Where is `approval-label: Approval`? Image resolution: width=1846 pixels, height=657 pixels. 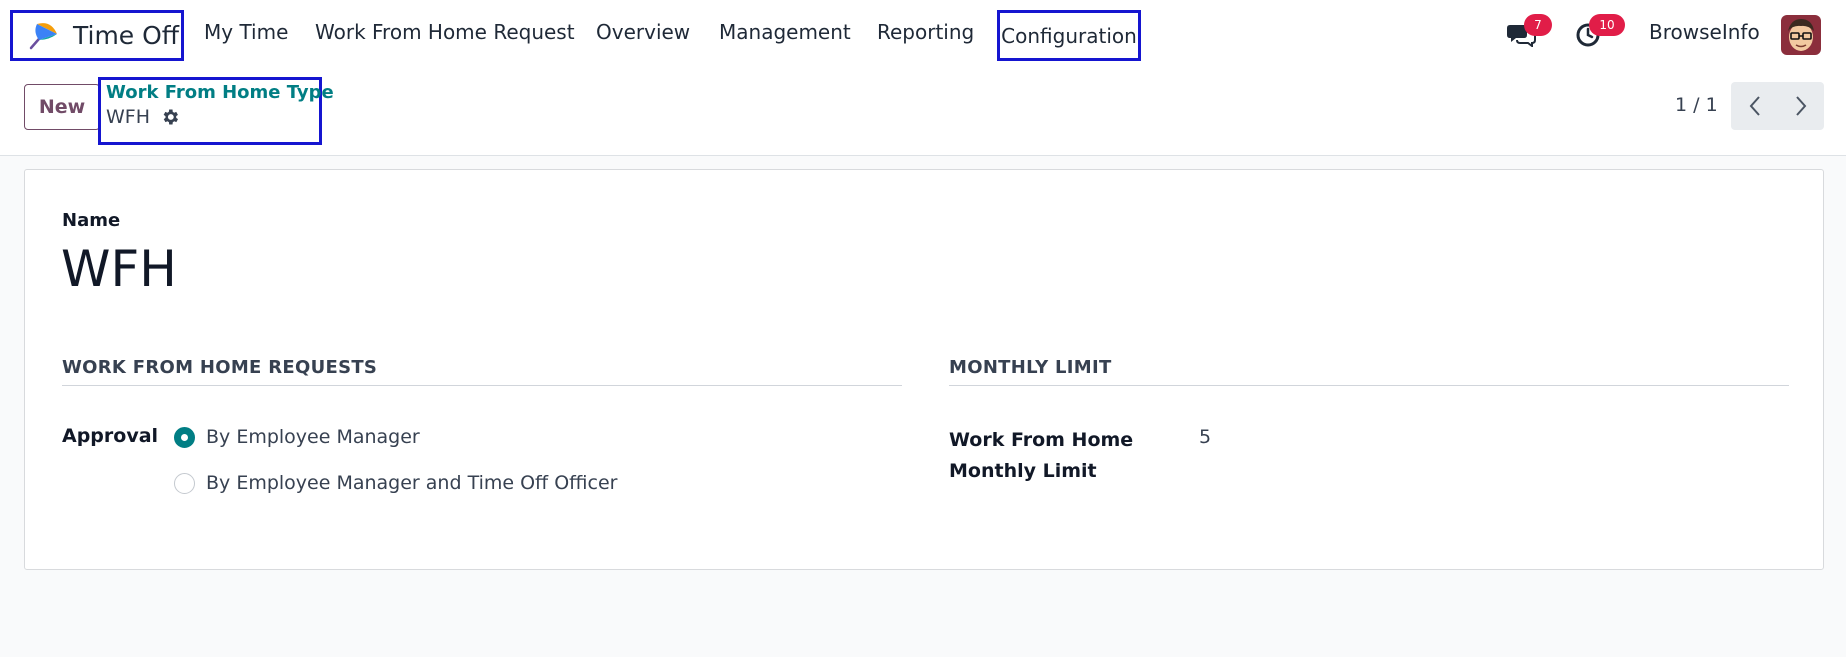
approval-label: Approval is located at coordinates (110, 436).